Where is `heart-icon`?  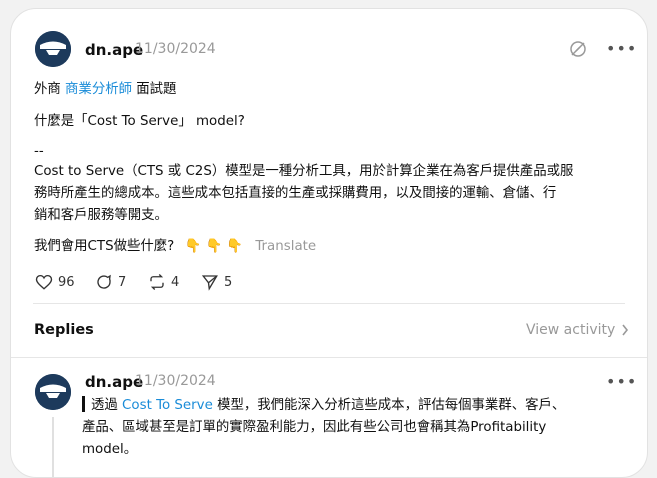 heart-icon is located at coordinates (44, 282).